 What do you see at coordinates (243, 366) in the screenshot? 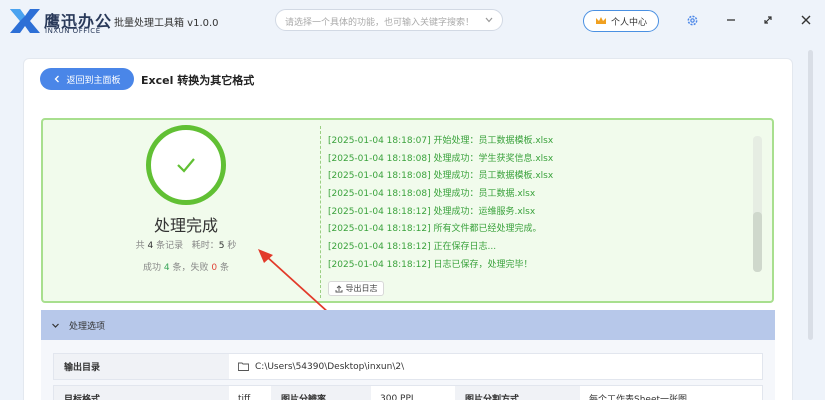
I see `folder-icon` at bounding box center [243, 366].